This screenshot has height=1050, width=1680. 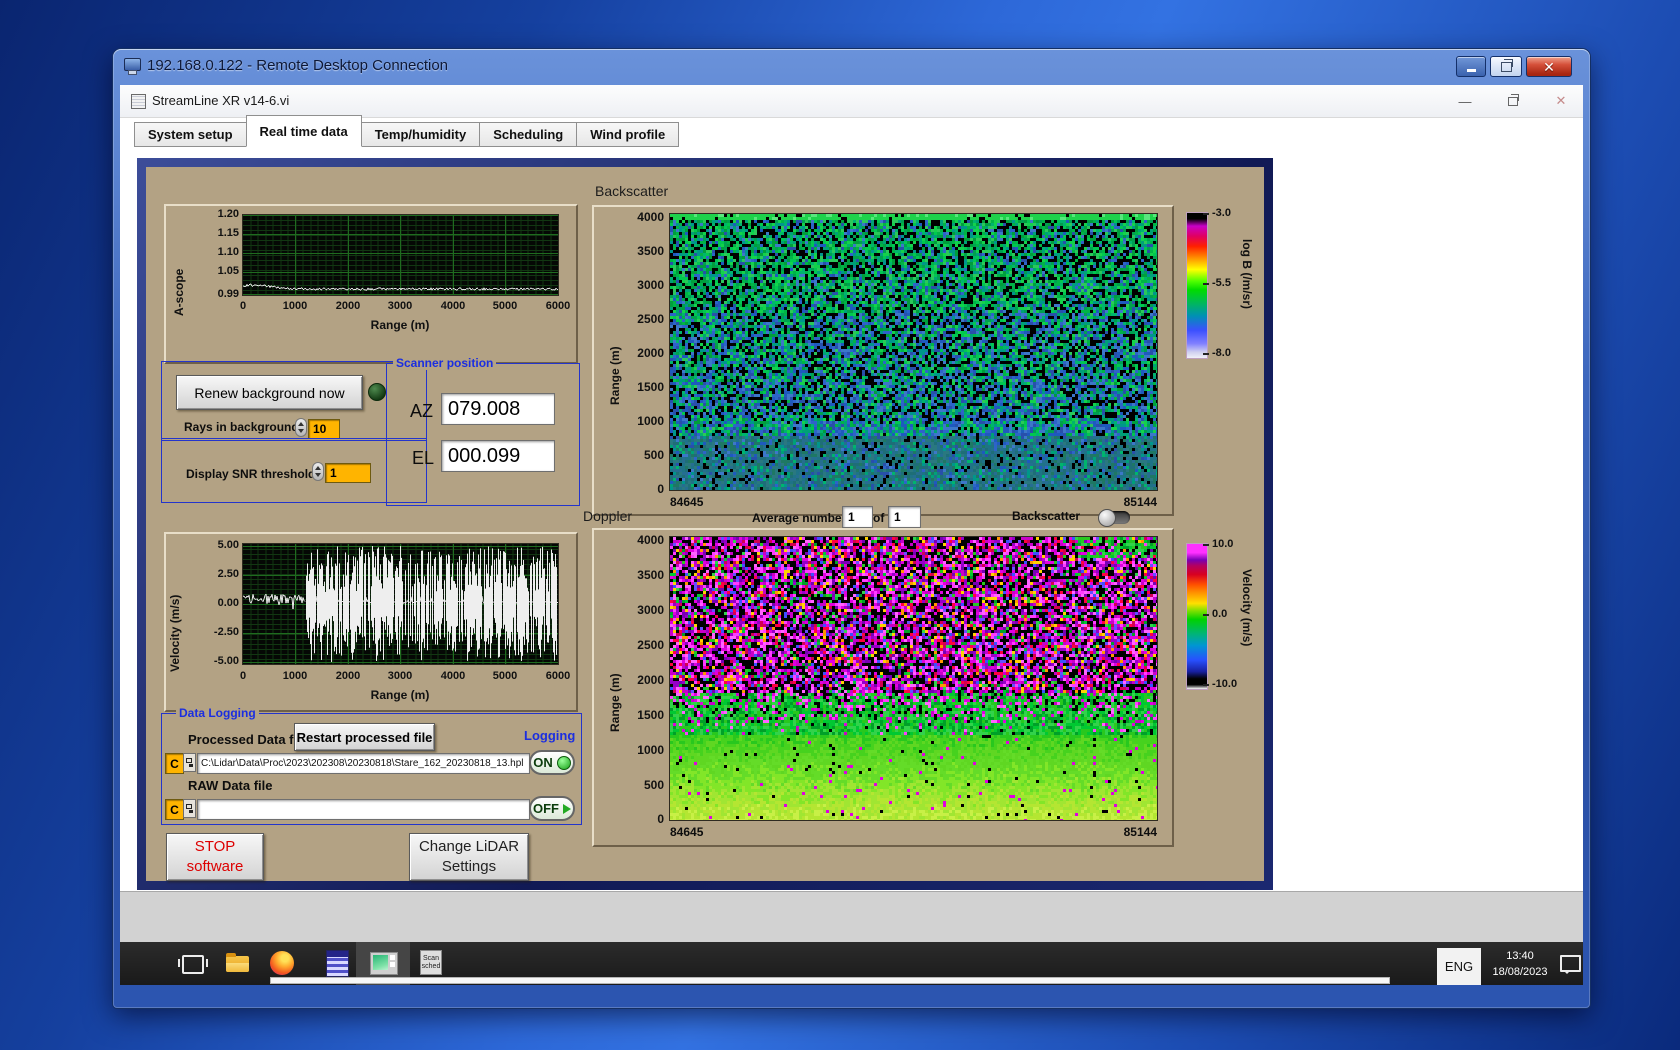 I want to click on restart-processed-file-button: Restart processed file, so click(x=364, y=737).